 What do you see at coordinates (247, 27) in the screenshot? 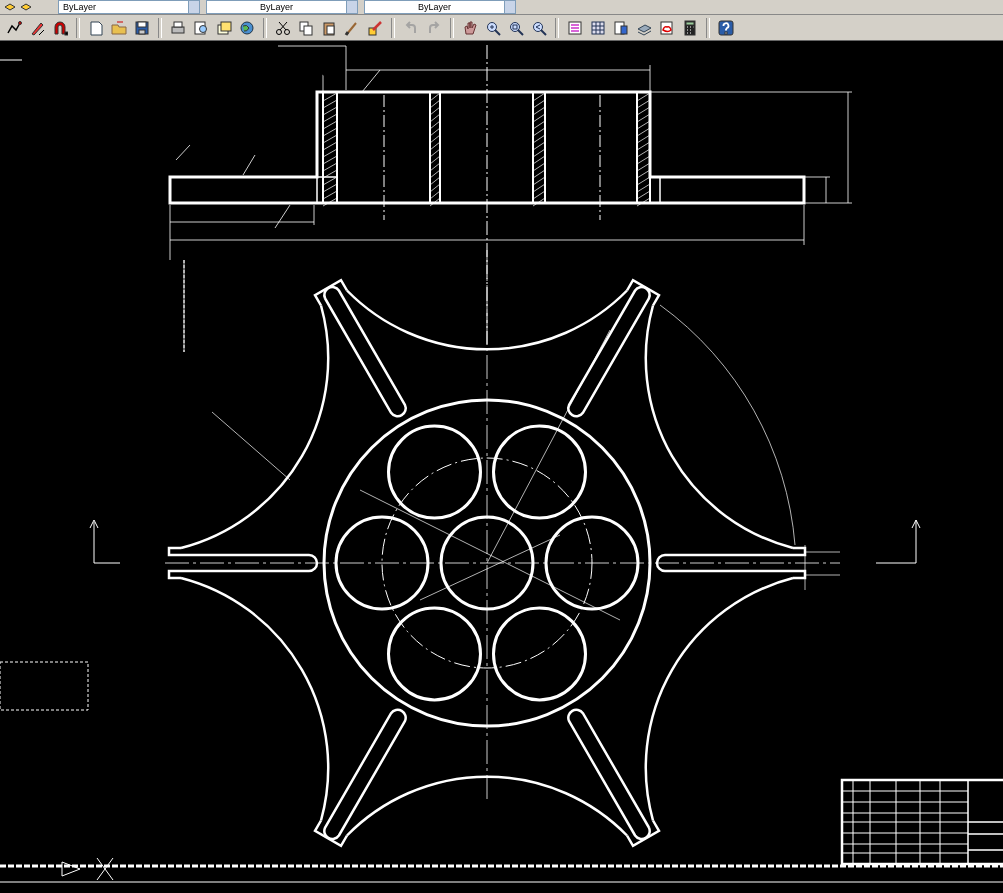
I see `globe-icon` at bounding box center [247, 27].